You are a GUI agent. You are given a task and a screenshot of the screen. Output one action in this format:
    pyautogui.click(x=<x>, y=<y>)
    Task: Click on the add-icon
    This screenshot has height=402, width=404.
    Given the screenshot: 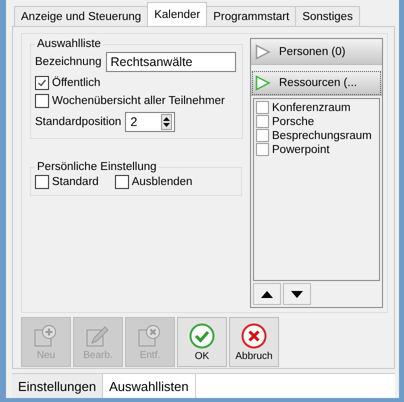 What is the action you would take?
    pyautogui.click(x=46, y=336)
    